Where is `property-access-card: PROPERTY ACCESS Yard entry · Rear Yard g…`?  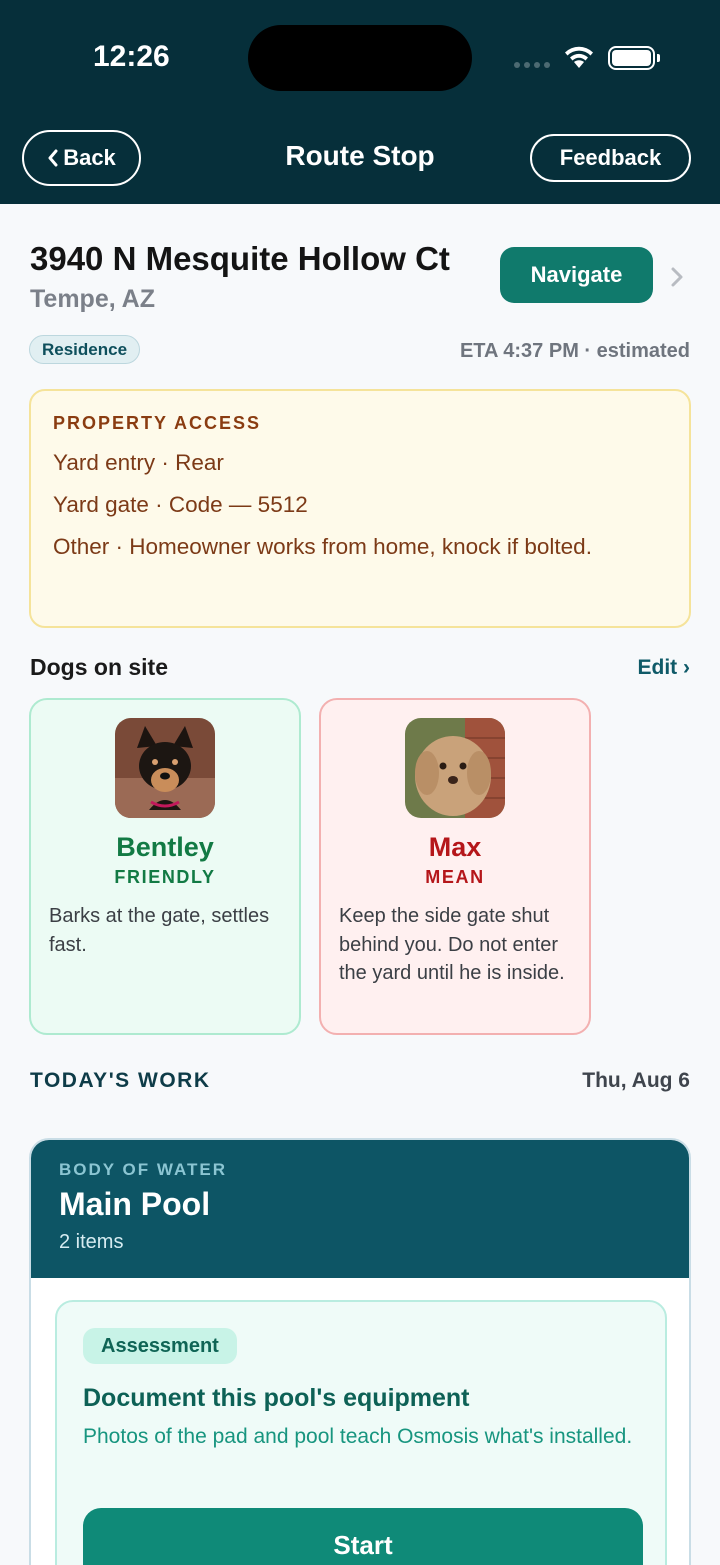 property-access-card: PROPERTY ACCESS Yard entry · Rear Yard g… is located at coordinates (360, 508).